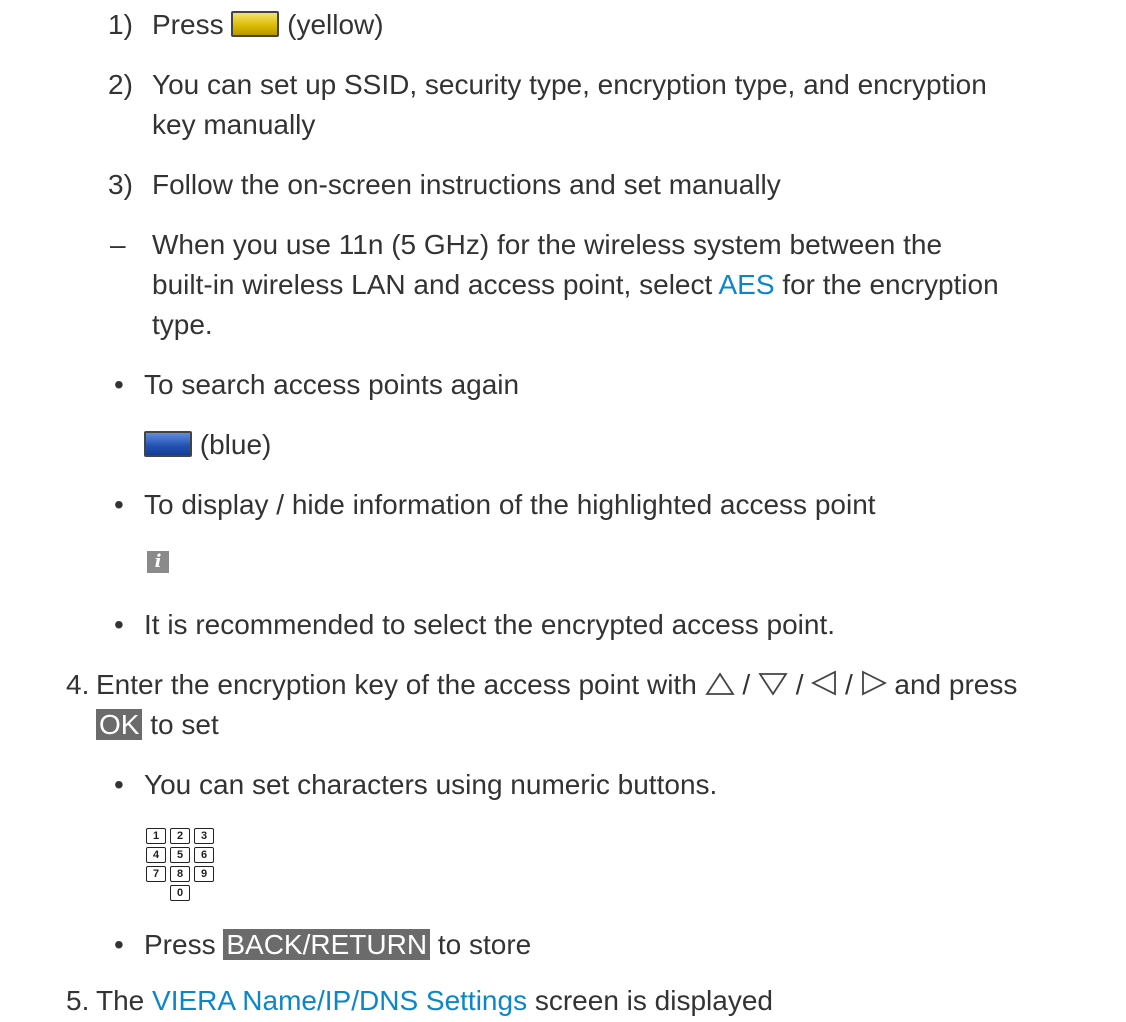 This screenshot has height=1022, width=1126. What do you see at coordinates (120, 84) in the screenshot?
I see `sub-step-number: 2)` at bounding box center [120, 84].